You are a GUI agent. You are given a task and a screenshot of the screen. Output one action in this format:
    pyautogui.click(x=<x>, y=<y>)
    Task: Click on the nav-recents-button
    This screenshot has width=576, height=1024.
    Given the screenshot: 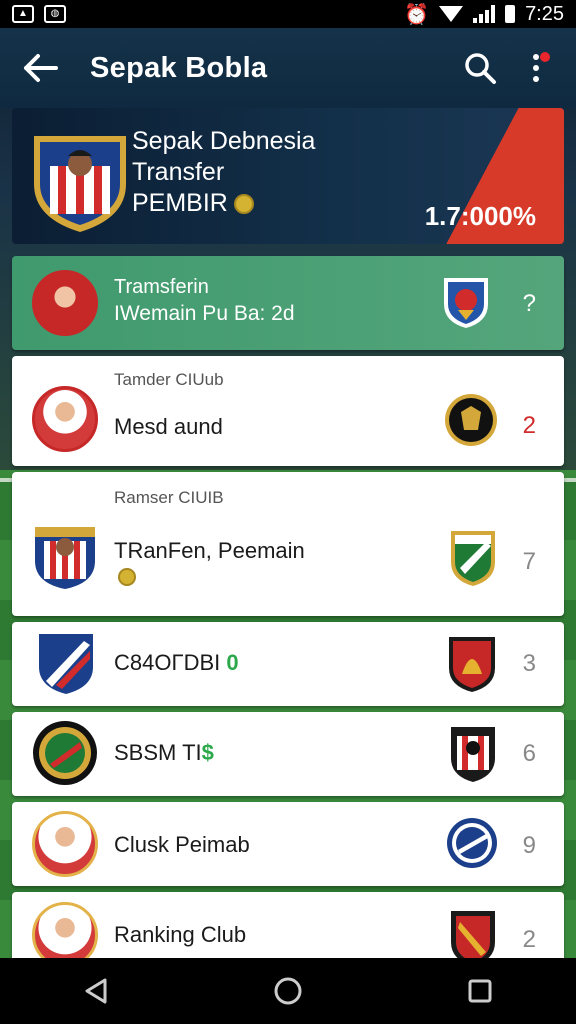 What is the action you would take?
    pyautogui.click(x=480, y=991)
    